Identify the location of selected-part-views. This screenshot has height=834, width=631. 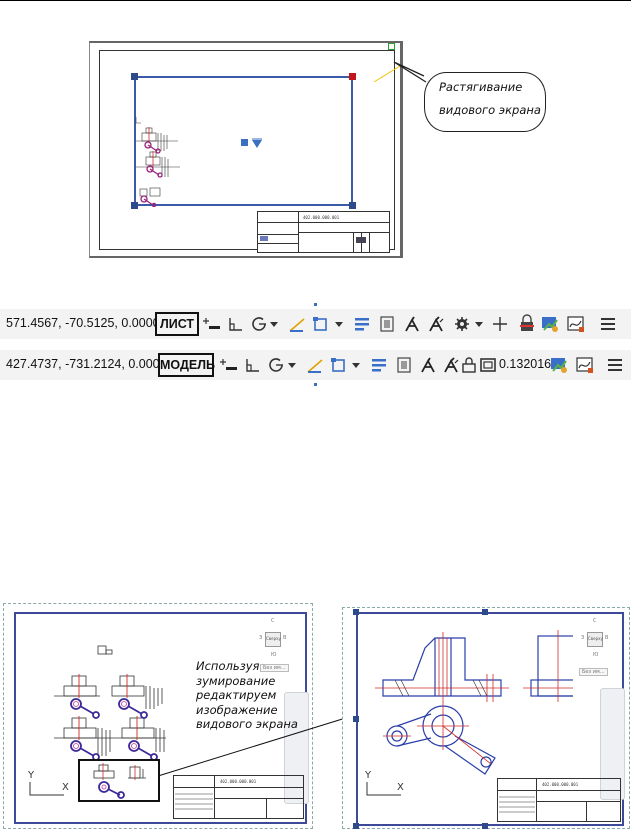
(119, 781).